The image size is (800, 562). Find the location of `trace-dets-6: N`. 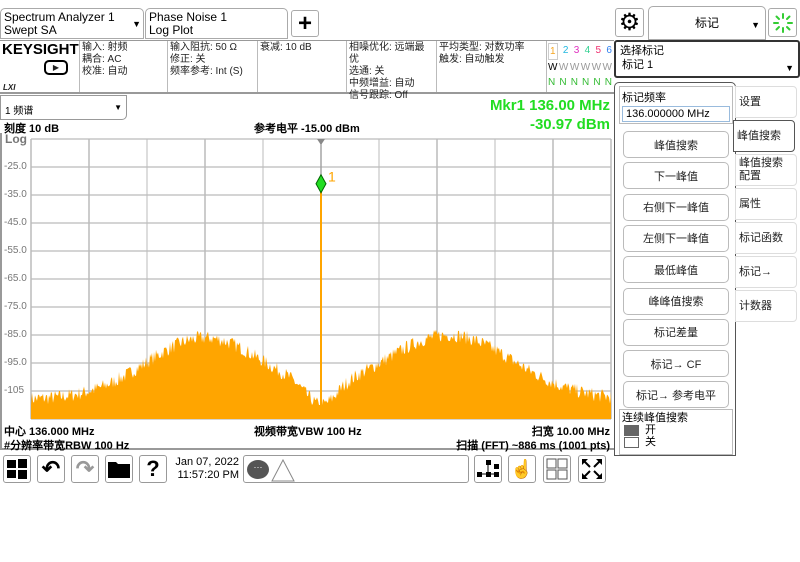

trace-dets-6: N is located at coordinates (608, 82).